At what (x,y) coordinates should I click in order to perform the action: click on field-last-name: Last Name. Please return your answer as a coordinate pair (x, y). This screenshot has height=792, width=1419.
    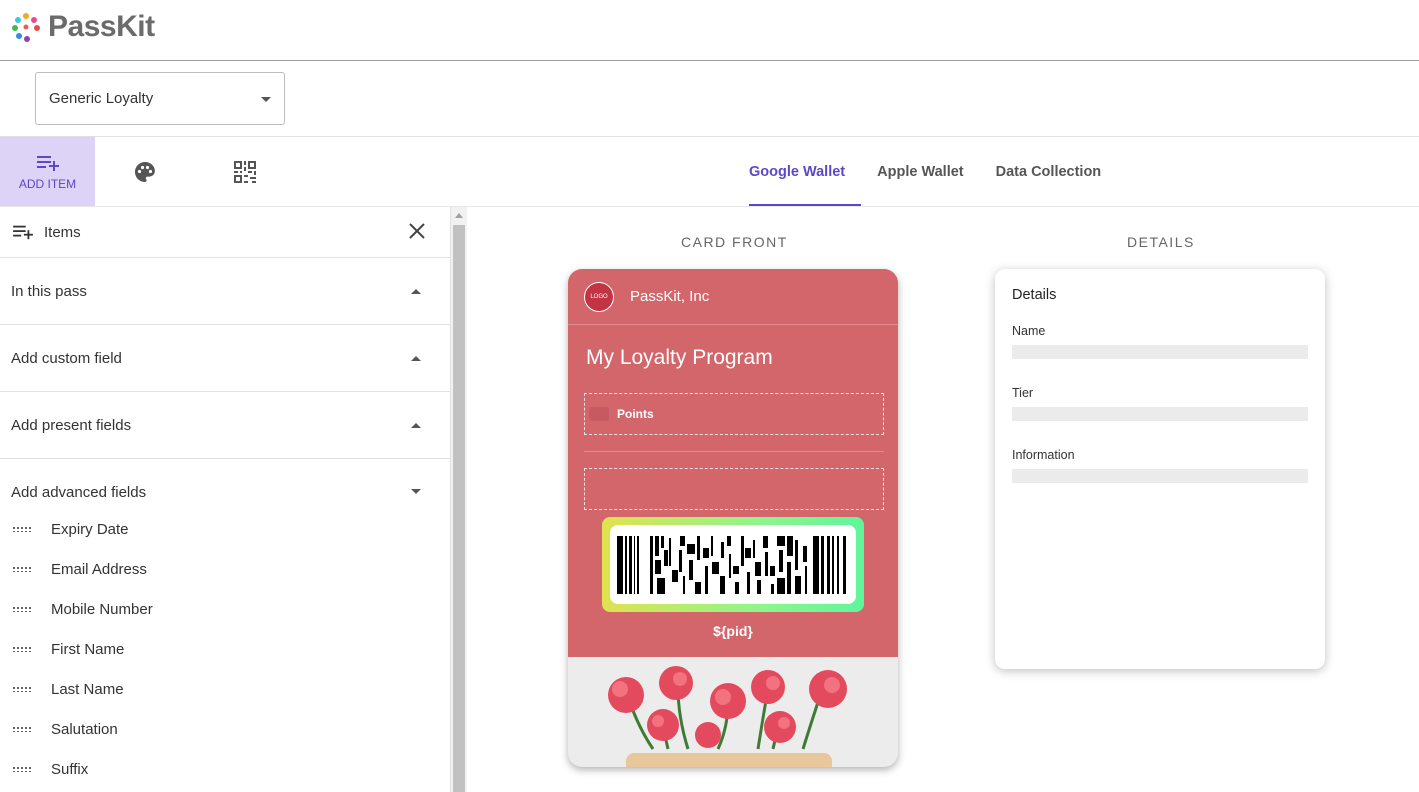
    Looking at the image, I should click on (225, 689).